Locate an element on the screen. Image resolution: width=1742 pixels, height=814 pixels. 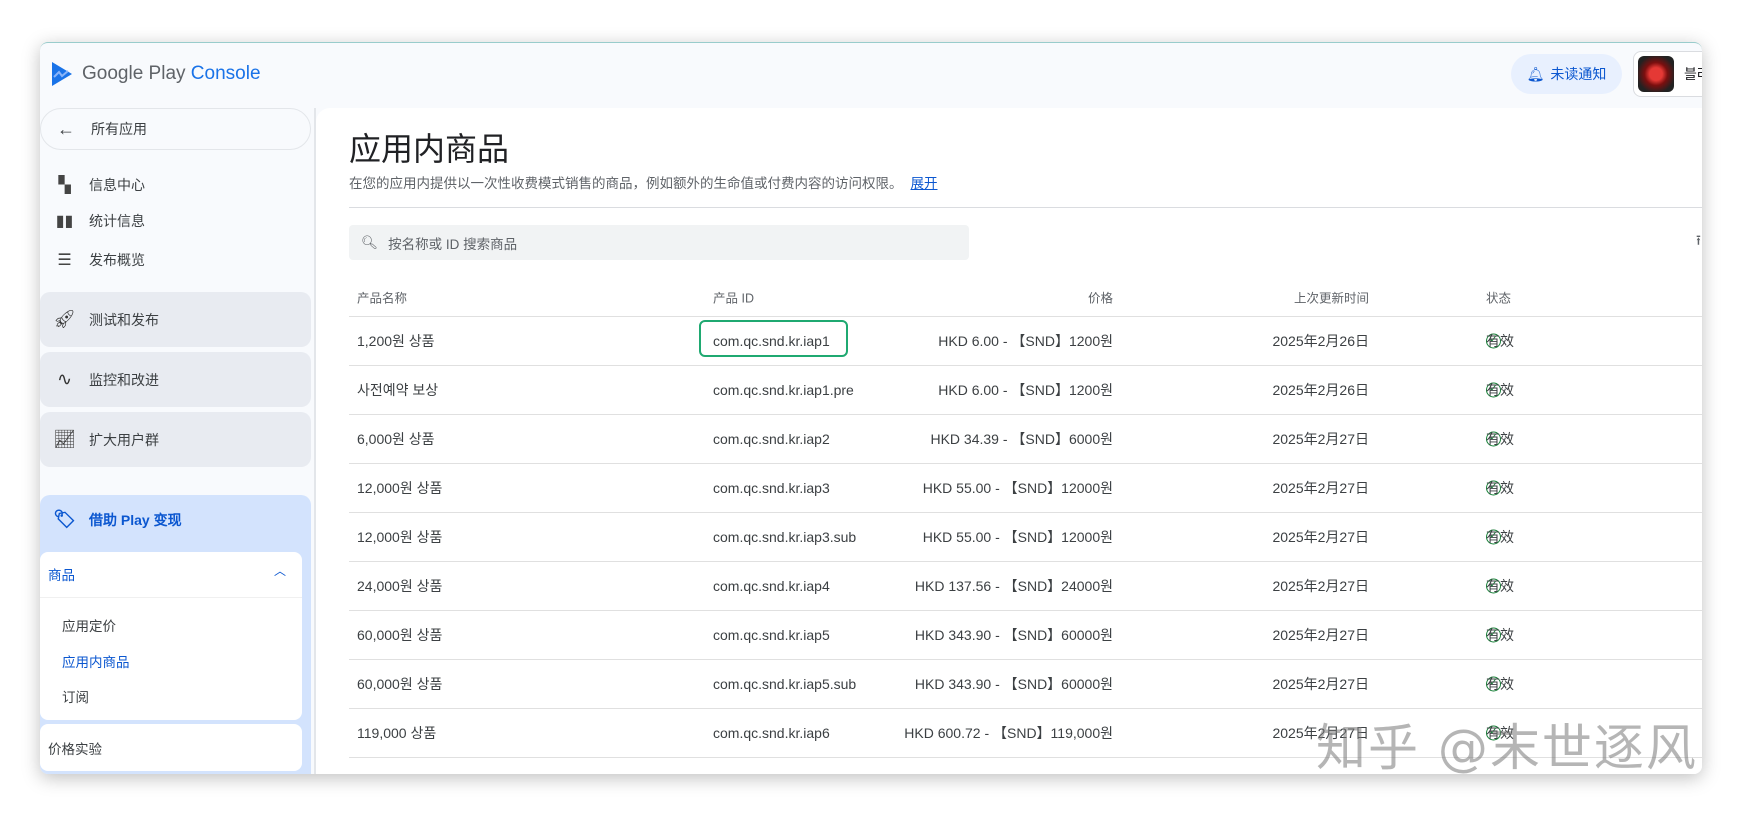
sidebar-item-publishing: ☰ 发布概览 is located at coordinates (92, 260).